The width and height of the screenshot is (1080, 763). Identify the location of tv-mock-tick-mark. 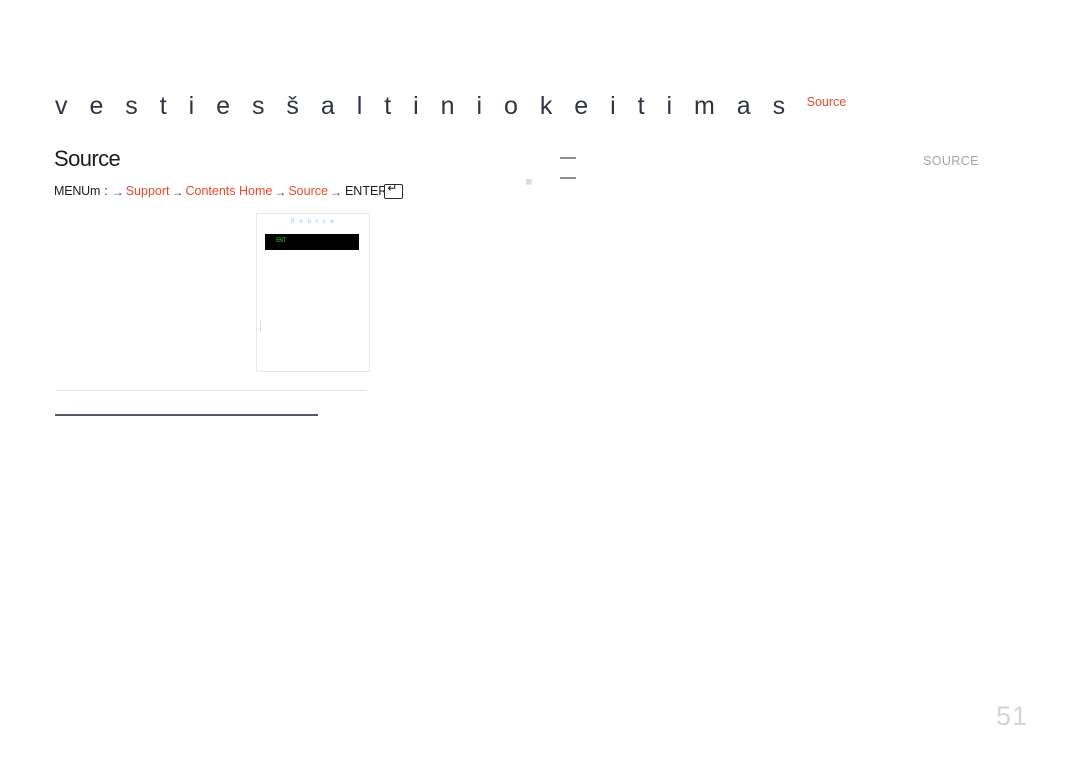
(260, 326).